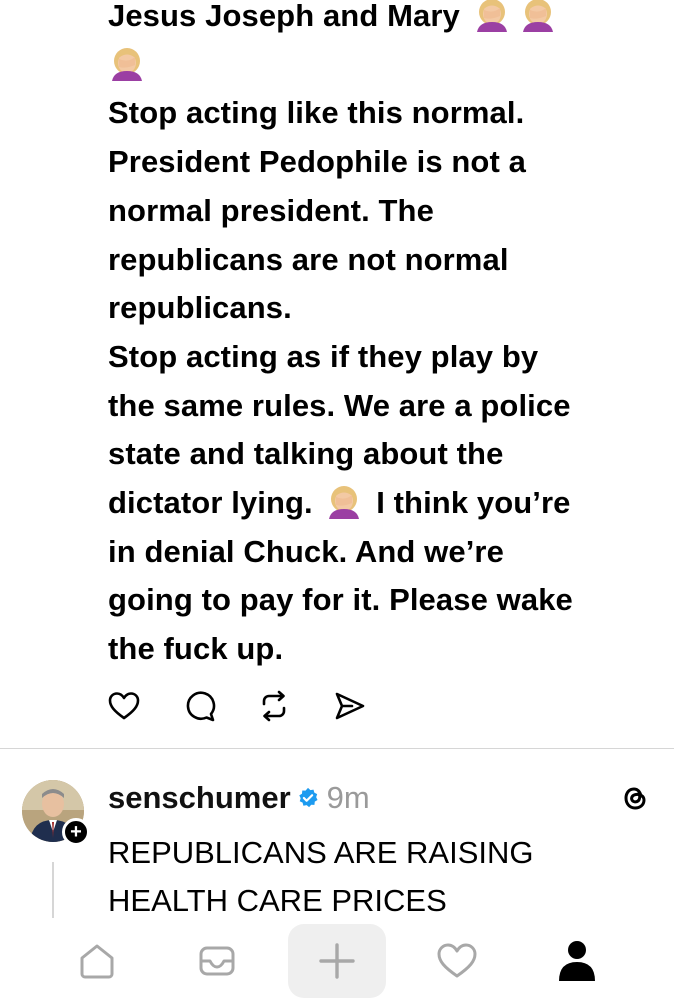 This screenshot has width=674, height=1000. I want to click on post-line: Stop acting like this normal., so click(316, 113).